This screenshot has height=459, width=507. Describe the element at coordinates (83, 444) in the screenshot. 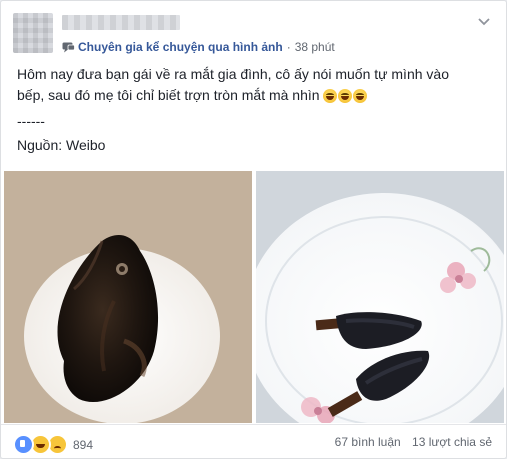

I see `reaction-count: 894` at that location.